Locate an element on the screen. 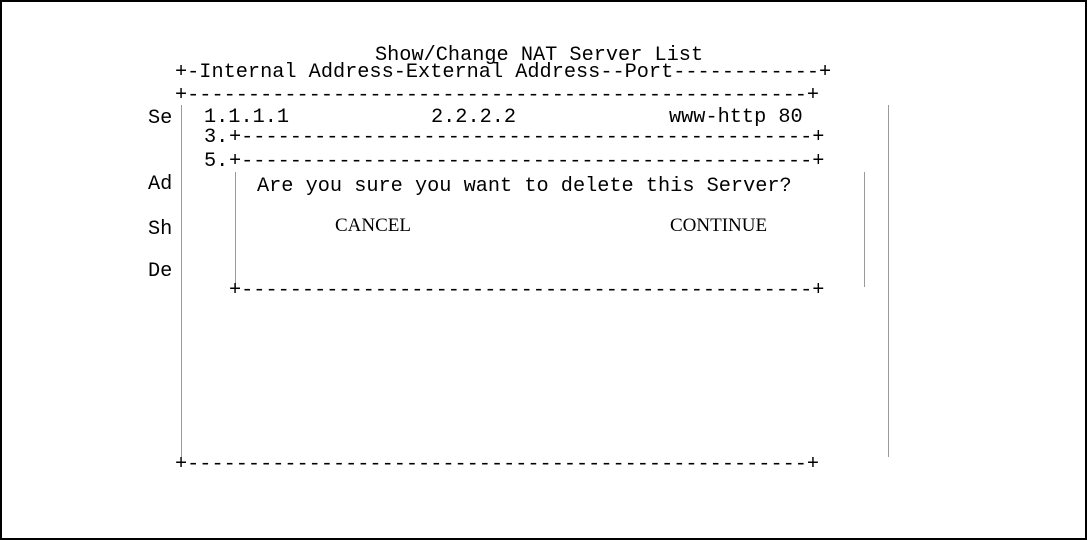 This screenshot has height=540, width=1090. row-3-marker: 3. is located at coordinates (216, 137).